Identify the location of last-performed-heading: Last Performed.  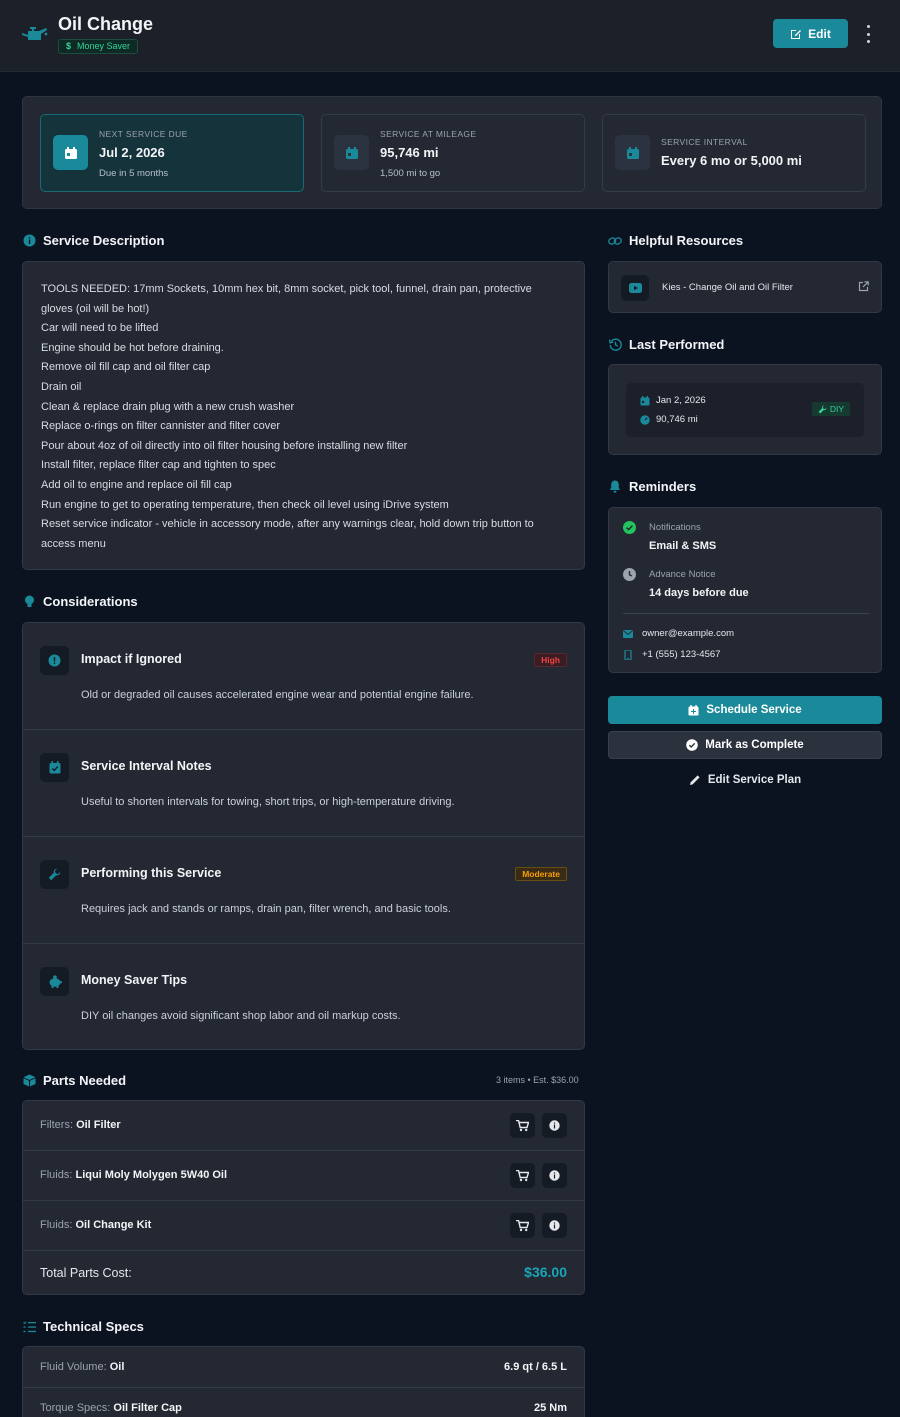
(666, 344).